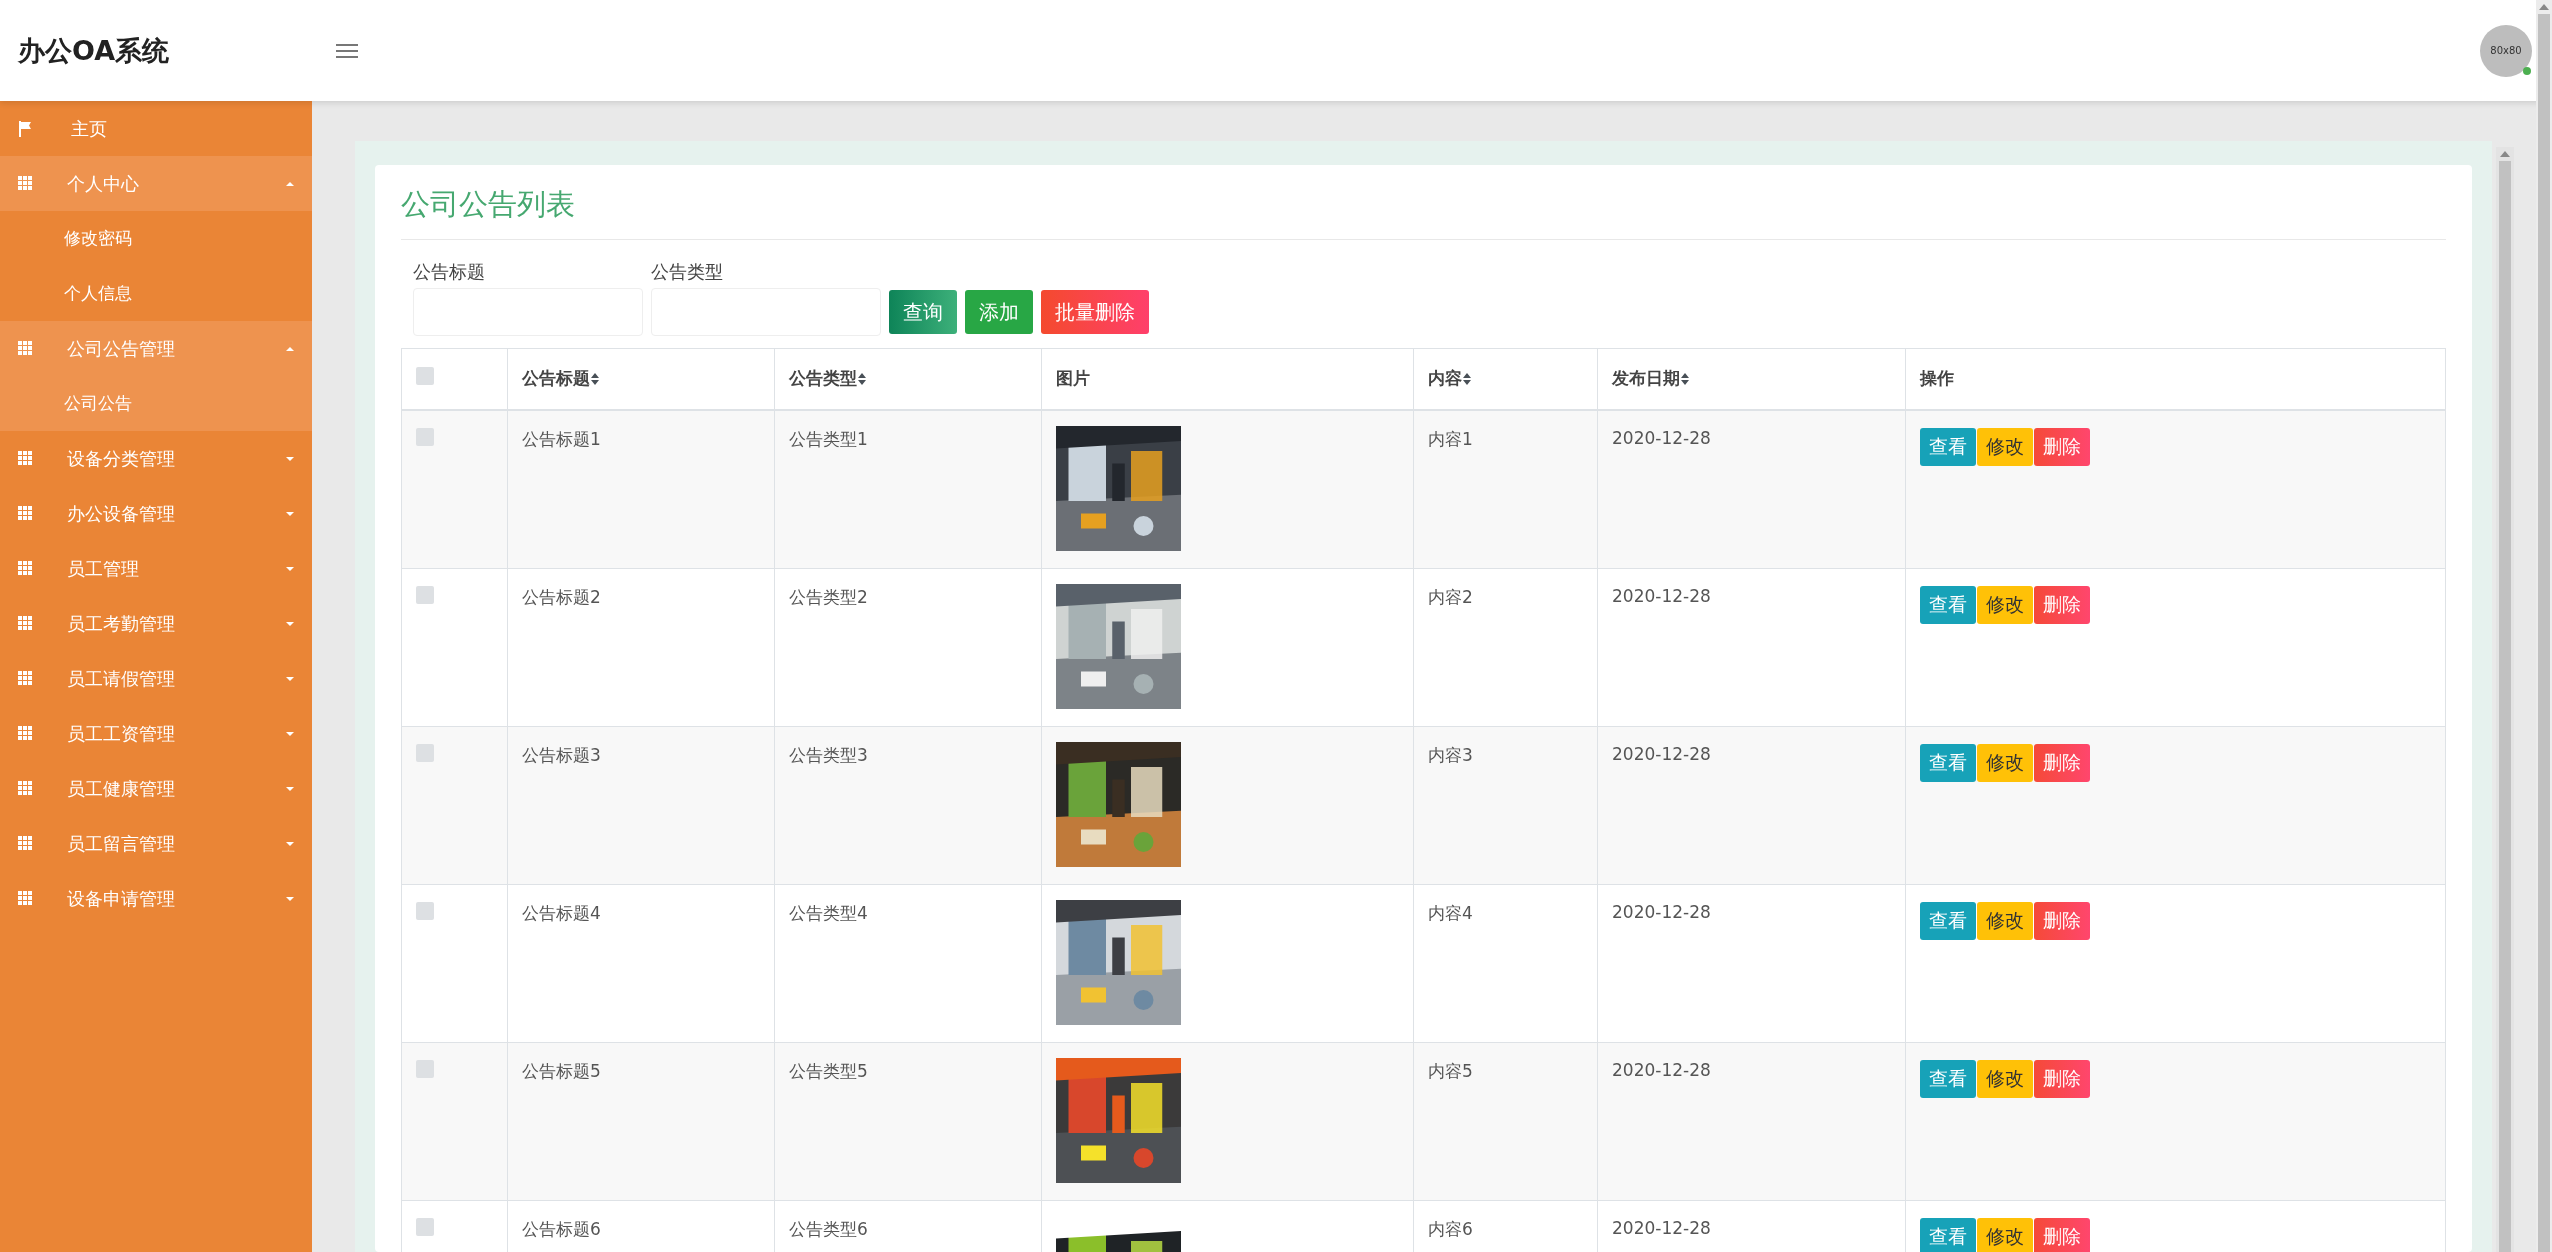 This screenshot has width=2552, height=1252. I want to click on sidebar-item: 设备分类管理, so click(156, 458).